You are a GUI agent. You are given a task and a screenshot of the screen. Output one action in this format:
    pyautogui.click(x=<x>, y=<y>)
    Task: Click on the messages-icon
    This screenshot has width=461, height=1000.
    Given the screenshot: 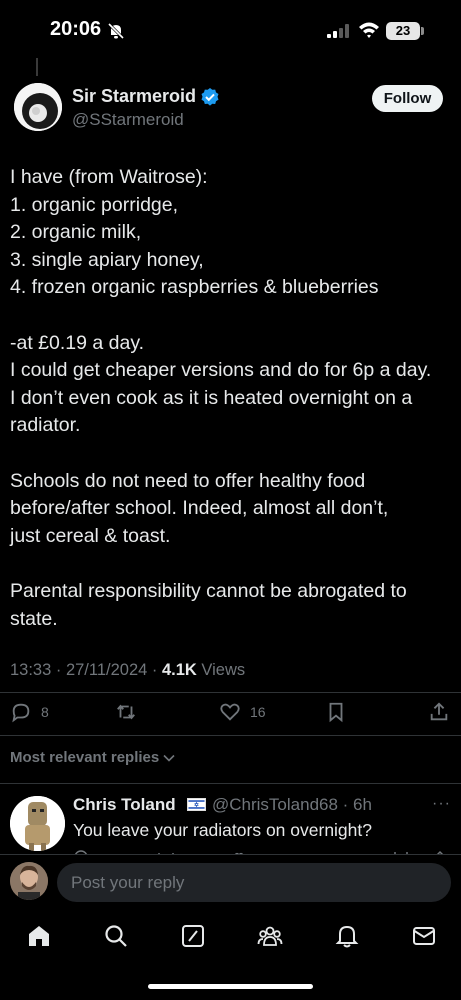 What is the action you would take?
    pyautogui.click(x=424, y=936)
    